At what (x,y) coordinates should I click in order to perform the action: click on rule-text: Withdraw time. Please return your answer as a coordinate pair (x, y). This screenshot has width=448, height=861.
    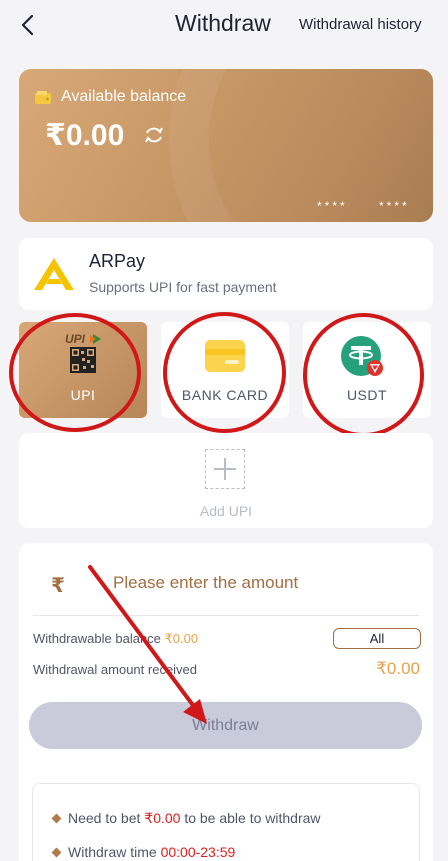
    Looking at the image, I should click on (114, 852).